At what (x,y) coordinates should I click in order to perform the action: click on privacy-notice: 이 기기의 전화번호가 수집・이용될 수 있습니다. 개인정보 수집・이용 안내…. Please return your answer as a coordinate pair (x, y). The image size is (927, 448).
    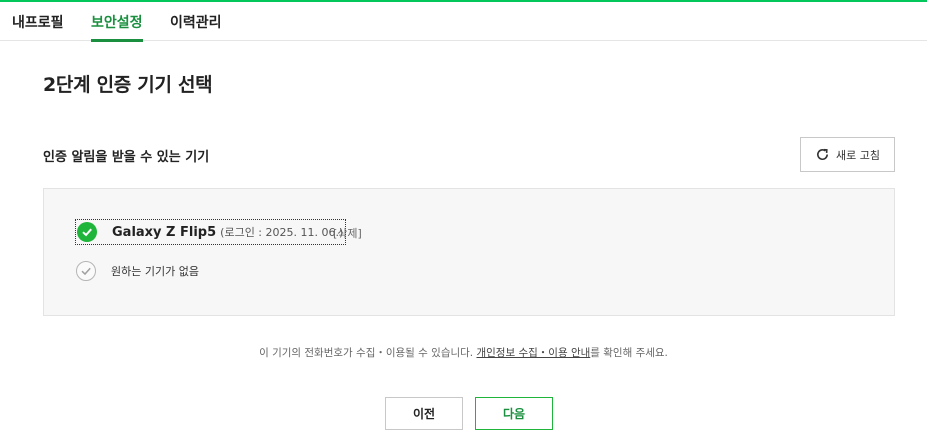
    Looking at the image, I should click on (463, 352).